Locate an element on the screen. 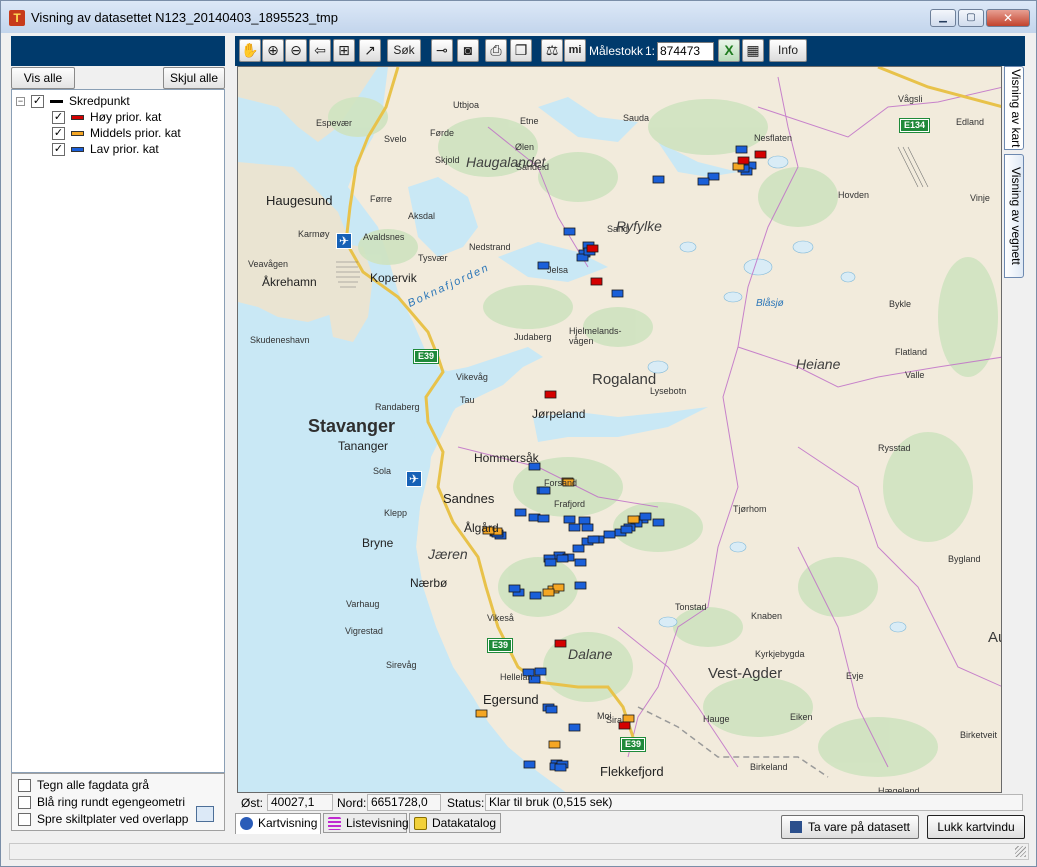  copy-map-icon: ❐ is located at coordinates (521, 50).